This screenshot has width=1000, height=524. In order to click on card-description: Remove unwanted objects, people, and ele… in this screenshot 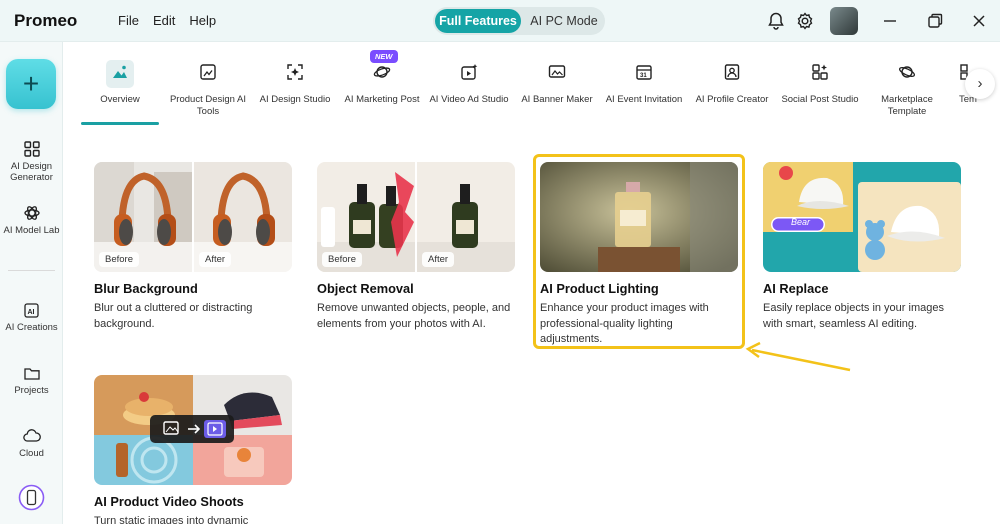, I will do `click(414, 316)`.